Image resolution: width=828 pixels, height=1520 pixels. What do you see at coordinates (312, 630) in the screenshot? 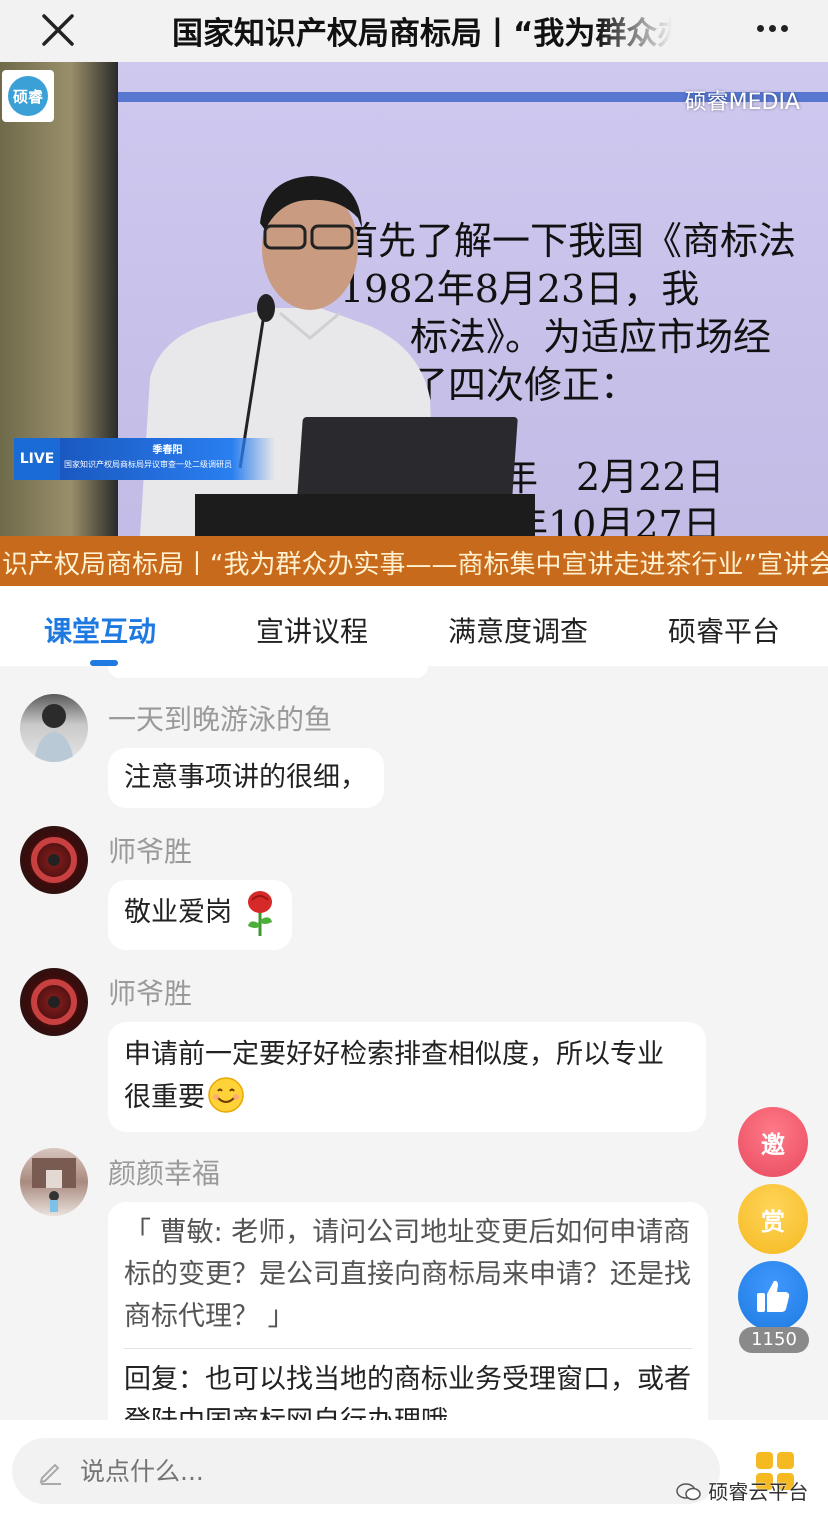
I see `tab-agenda: 宣讲议程` at bounding box center [312, 630].